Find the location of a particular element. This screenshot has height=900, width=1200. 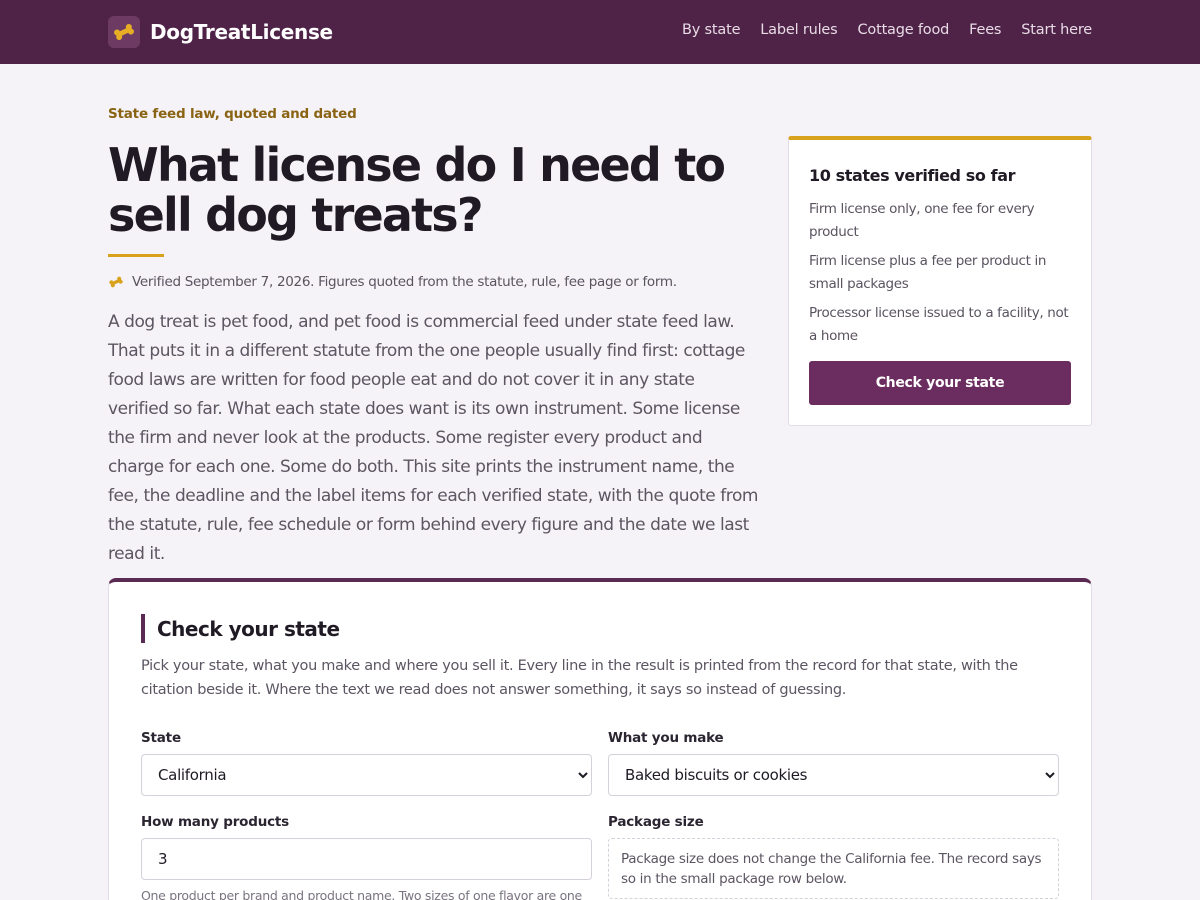

eyebrow-label: State feed law, quoted and dated is located at coordinates (232, 114).